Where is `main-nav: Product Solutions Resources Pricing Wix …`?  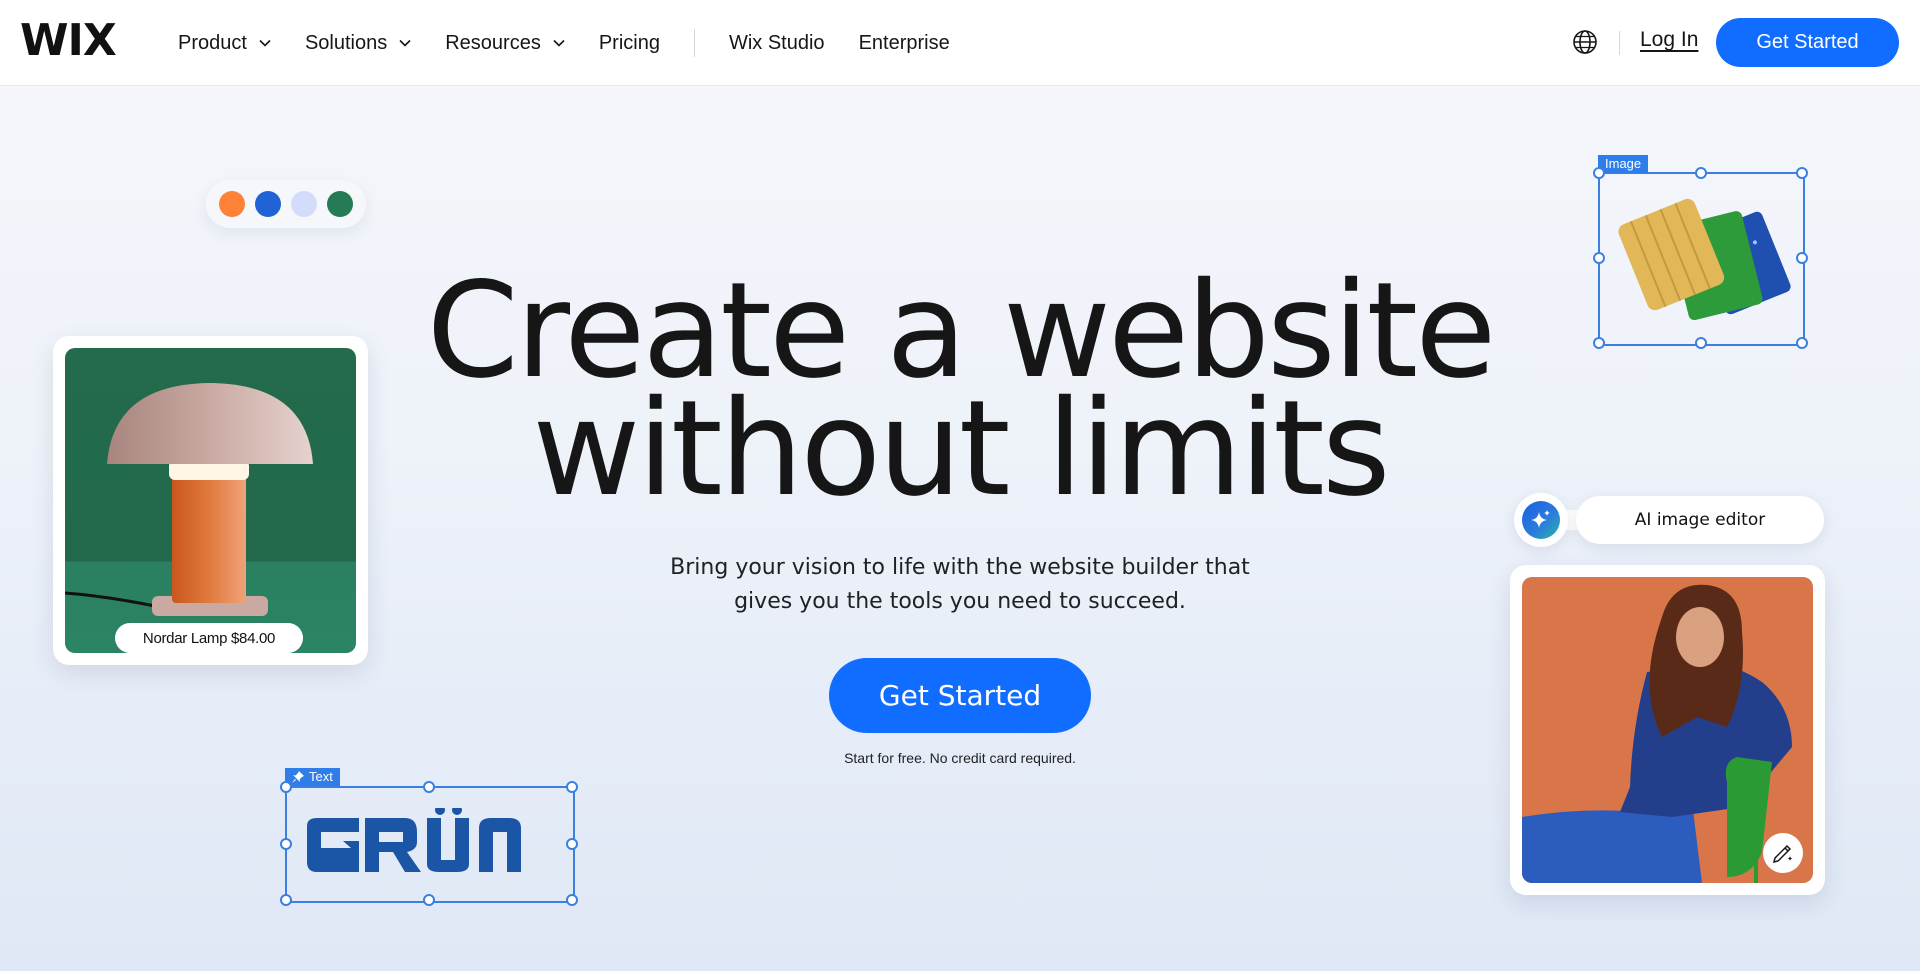
main-nav: Product Solutions Resources Pricing Wix … is located at coordinates (581, 43).